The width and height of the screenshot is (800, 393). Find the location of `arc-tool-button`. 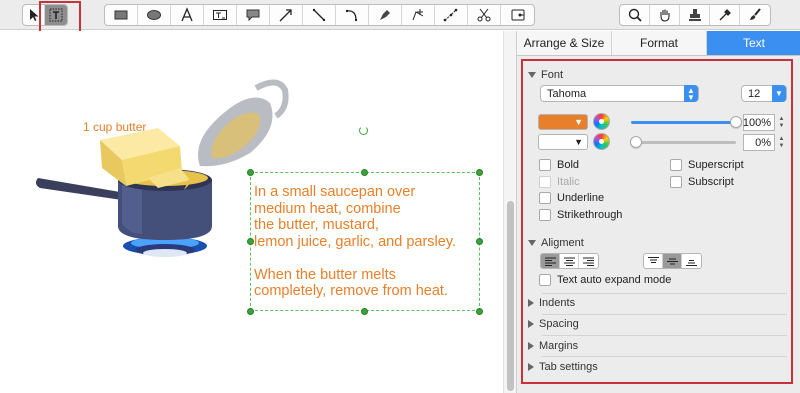

arc-tool-button is located at coordinates (352, 15).